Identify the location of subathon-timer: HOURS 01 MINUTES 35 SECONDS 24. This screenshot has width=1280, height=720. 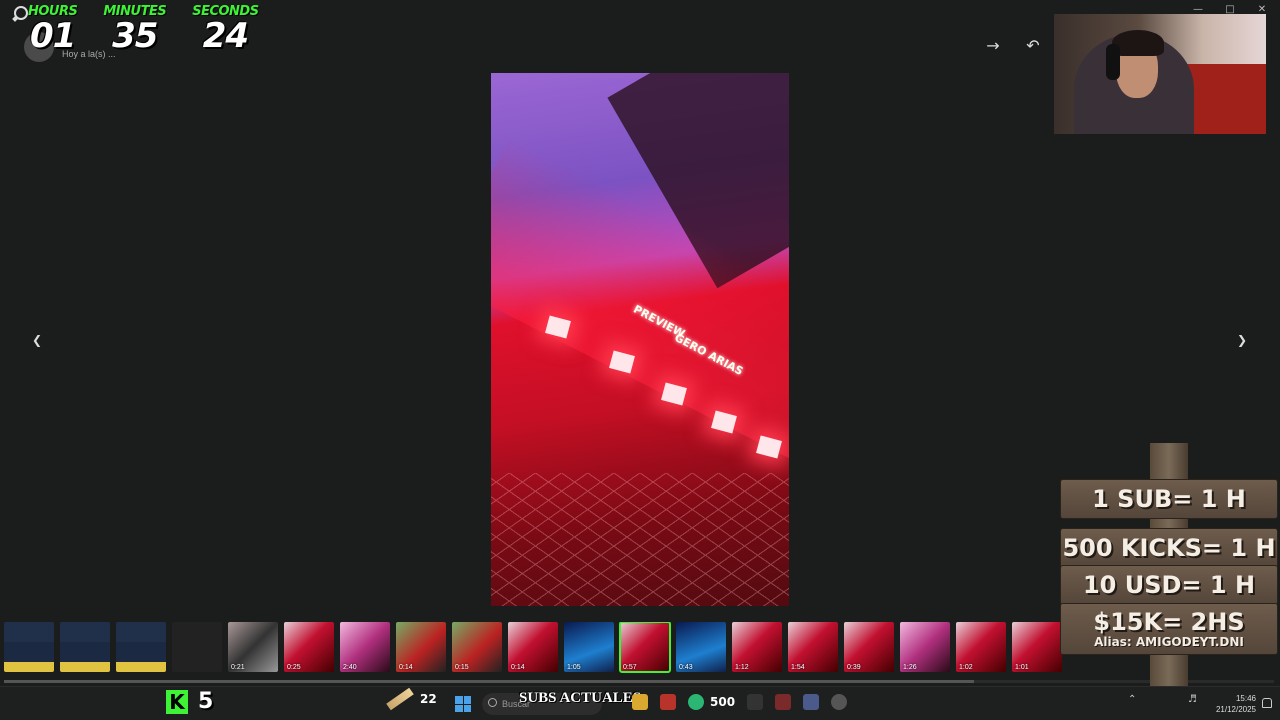
(143, 28).